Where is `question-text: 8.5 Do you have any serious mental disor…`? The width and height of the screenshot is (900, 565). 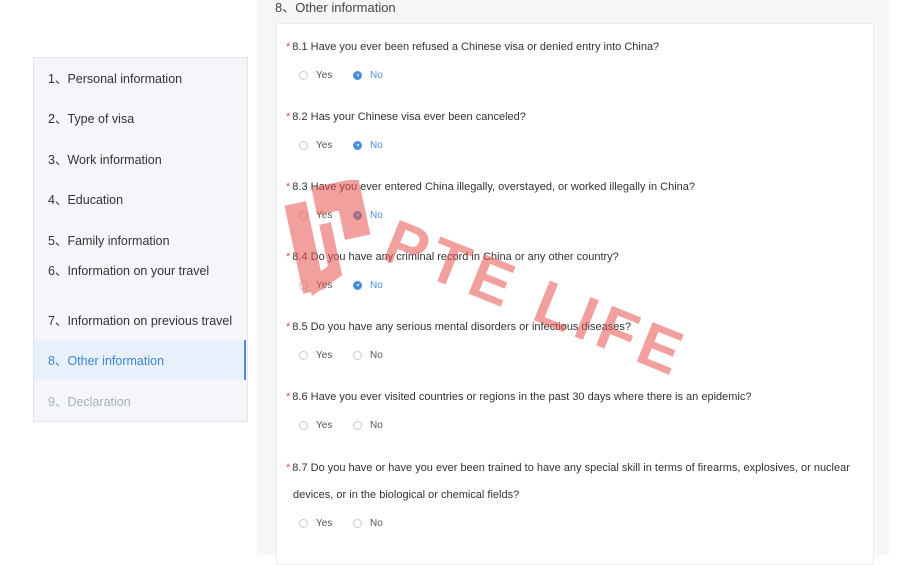
question-text: 8.5 Do you have any serious mental disor… is located at coordinates (462, 327).